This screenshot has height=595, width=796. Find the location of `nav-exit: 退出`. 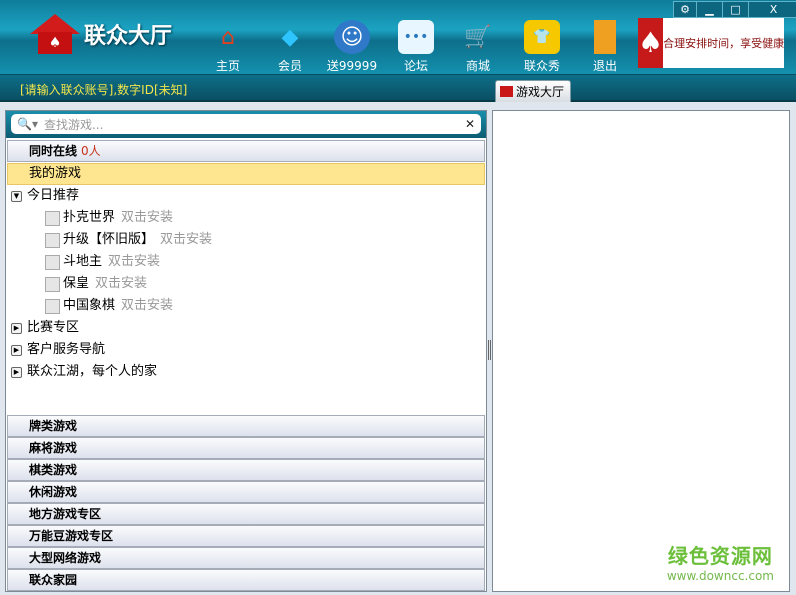

nav-exit: 退出 is located at coordinates (605, 47).